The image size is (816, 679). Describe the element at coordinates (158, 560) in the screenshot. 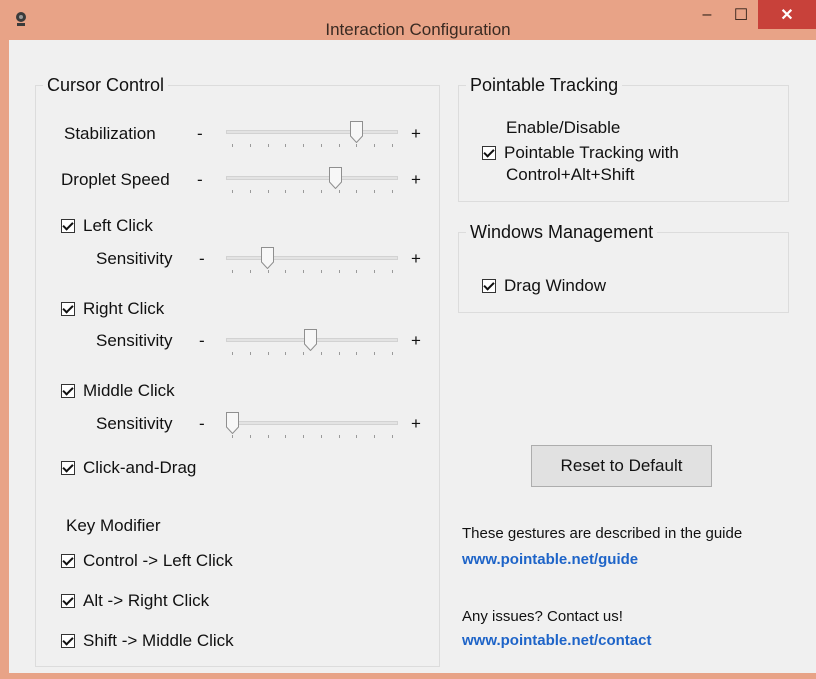

I see `modifier-control-label: Control -> Left Click` at that location.